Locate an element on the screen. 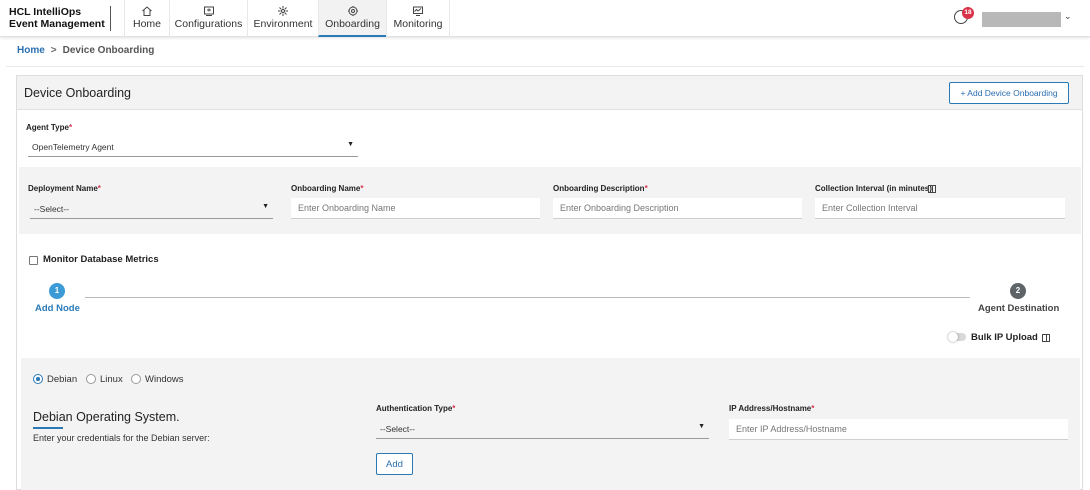  tab-onboarding: Onboarding is located at coordinates (352, 18).